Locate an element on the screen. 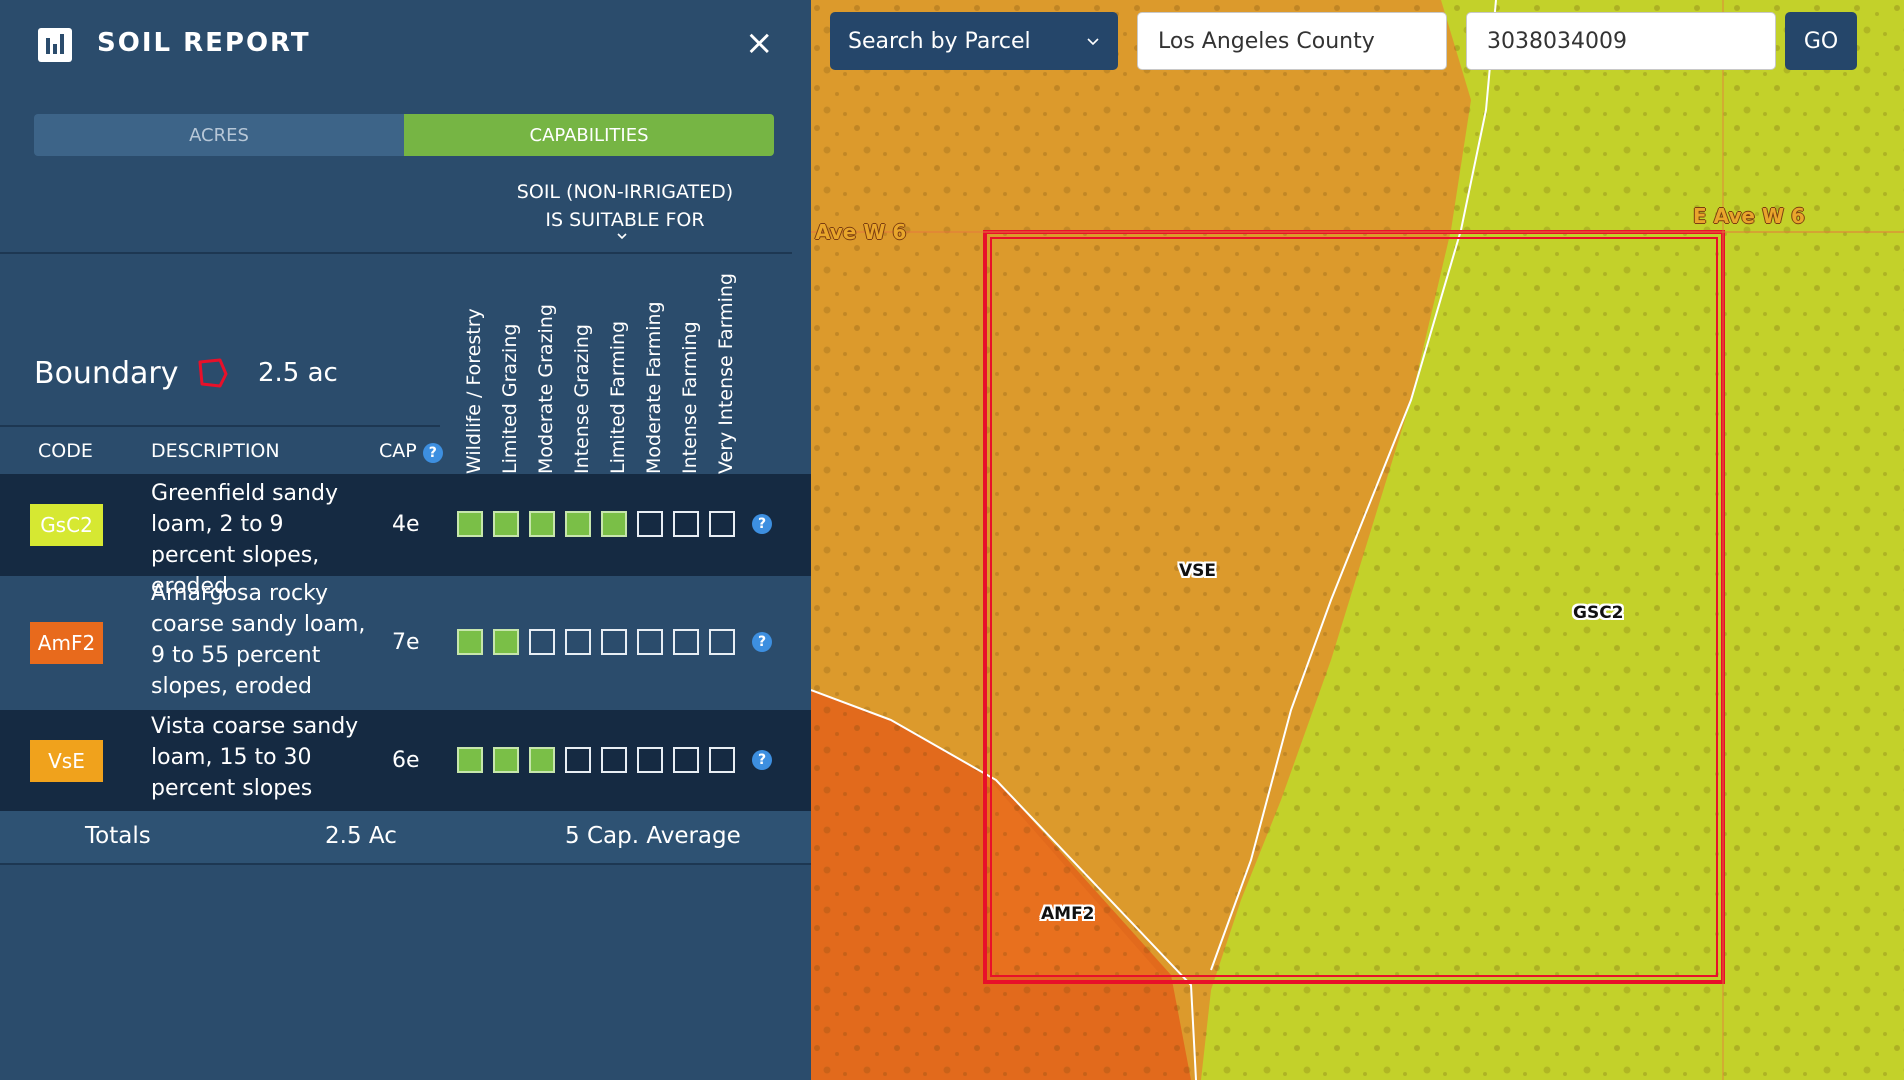 This screenshot has height=1080, width=1904. soil-code-badge: AmF2 is located at coordinates (66, 643).